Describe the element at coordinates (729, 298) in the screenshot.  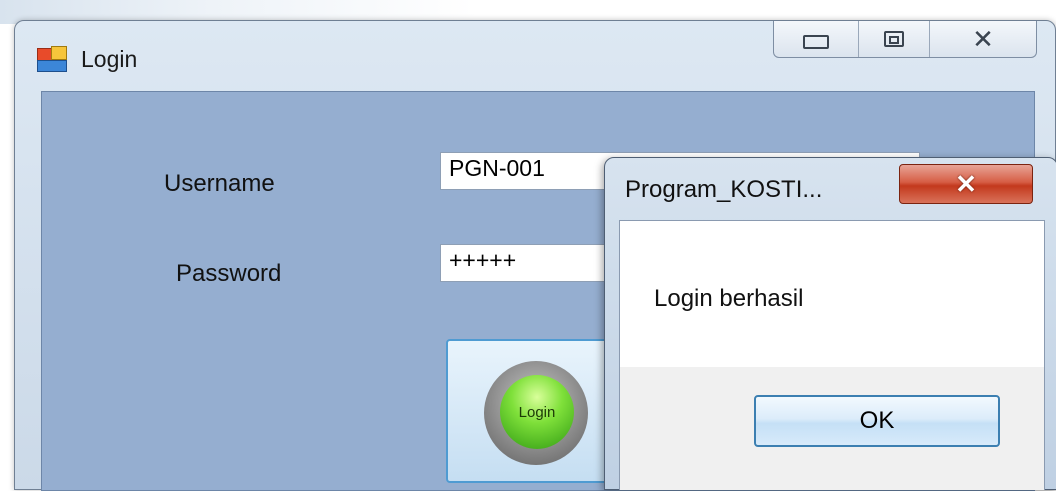
I see `message-text: Login berhasil` at that location.